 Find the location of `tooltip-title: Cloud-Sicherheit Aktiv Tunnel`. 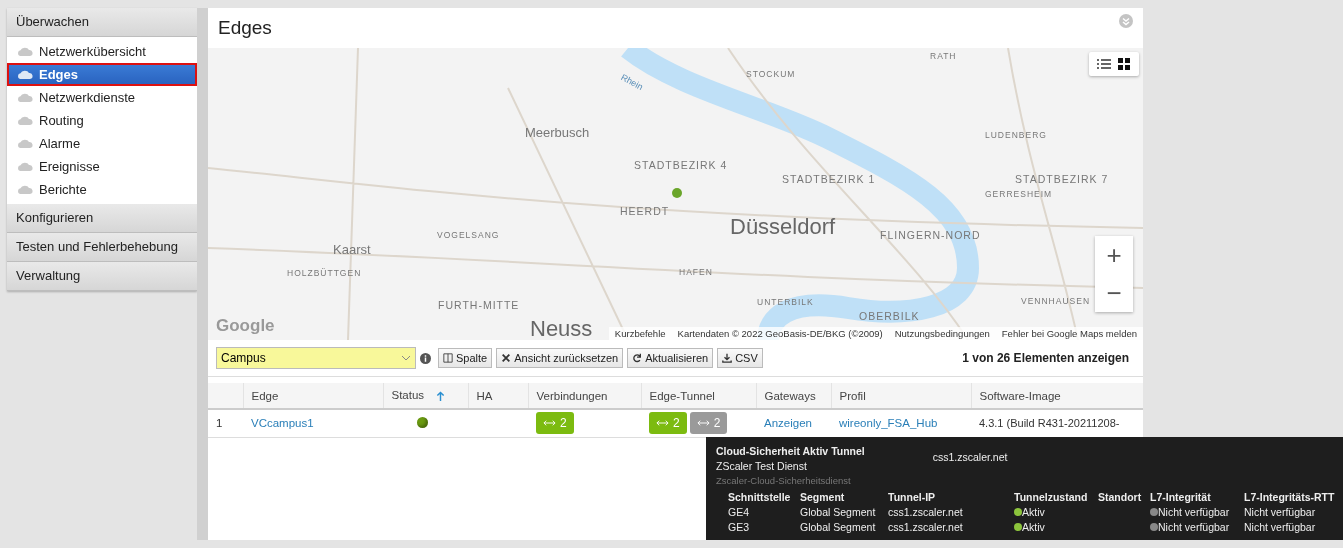

tooltip-title: Cloud-Sicherheit Aktiv Tunnel is located at coordinates (790, 451).